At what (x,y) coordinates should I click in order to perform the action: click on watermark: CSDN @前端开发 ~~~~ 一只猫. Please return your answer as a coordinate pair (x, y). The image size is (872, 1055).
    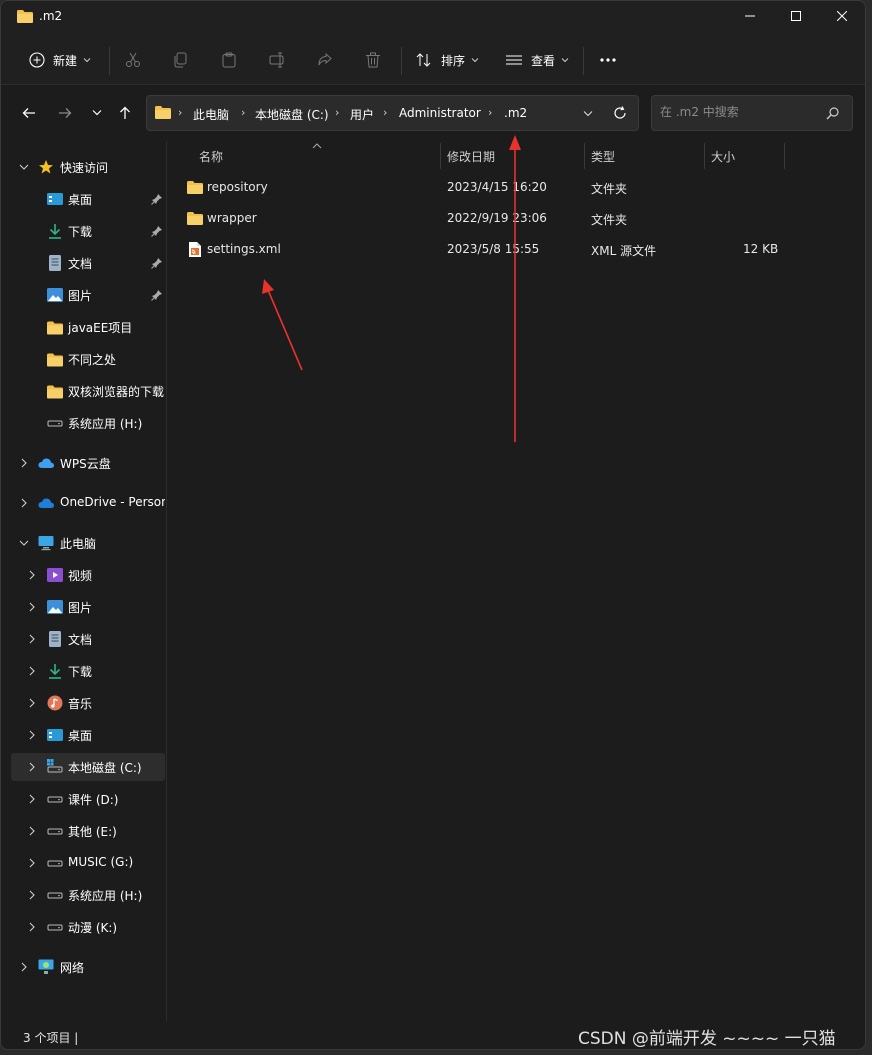
    Looking at the image, I should click on (707, 1039).